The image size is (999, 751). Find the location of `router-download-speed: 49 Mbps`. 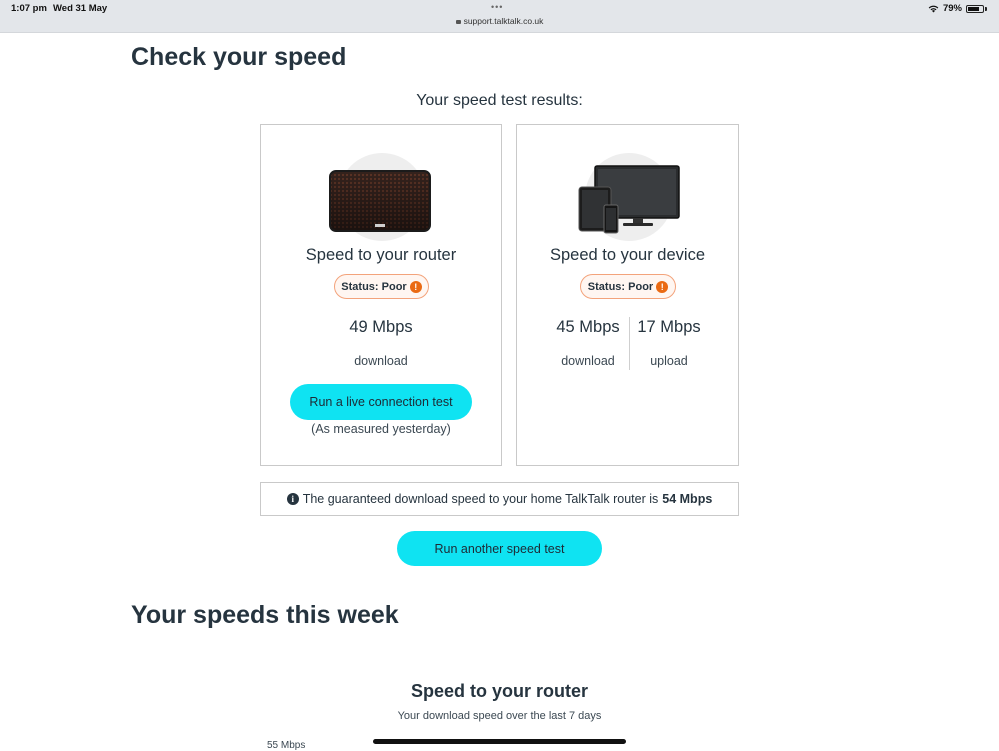

router-download-speed: 49 Mbps is located at coordinates (381, 327).